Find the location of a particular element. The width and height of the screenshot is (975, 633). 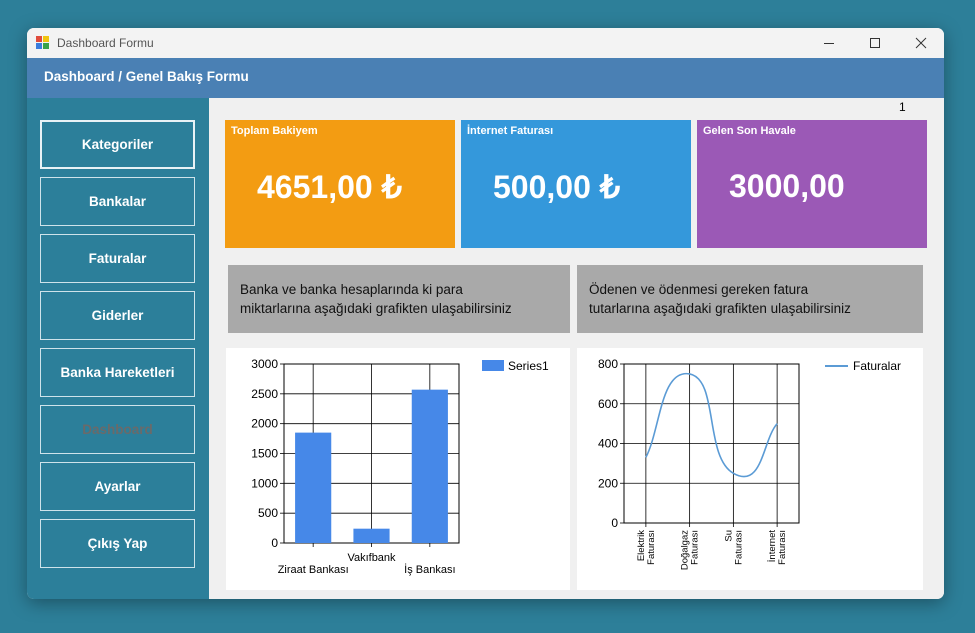

counter-label: 1 is located at coordinates (902, 107).